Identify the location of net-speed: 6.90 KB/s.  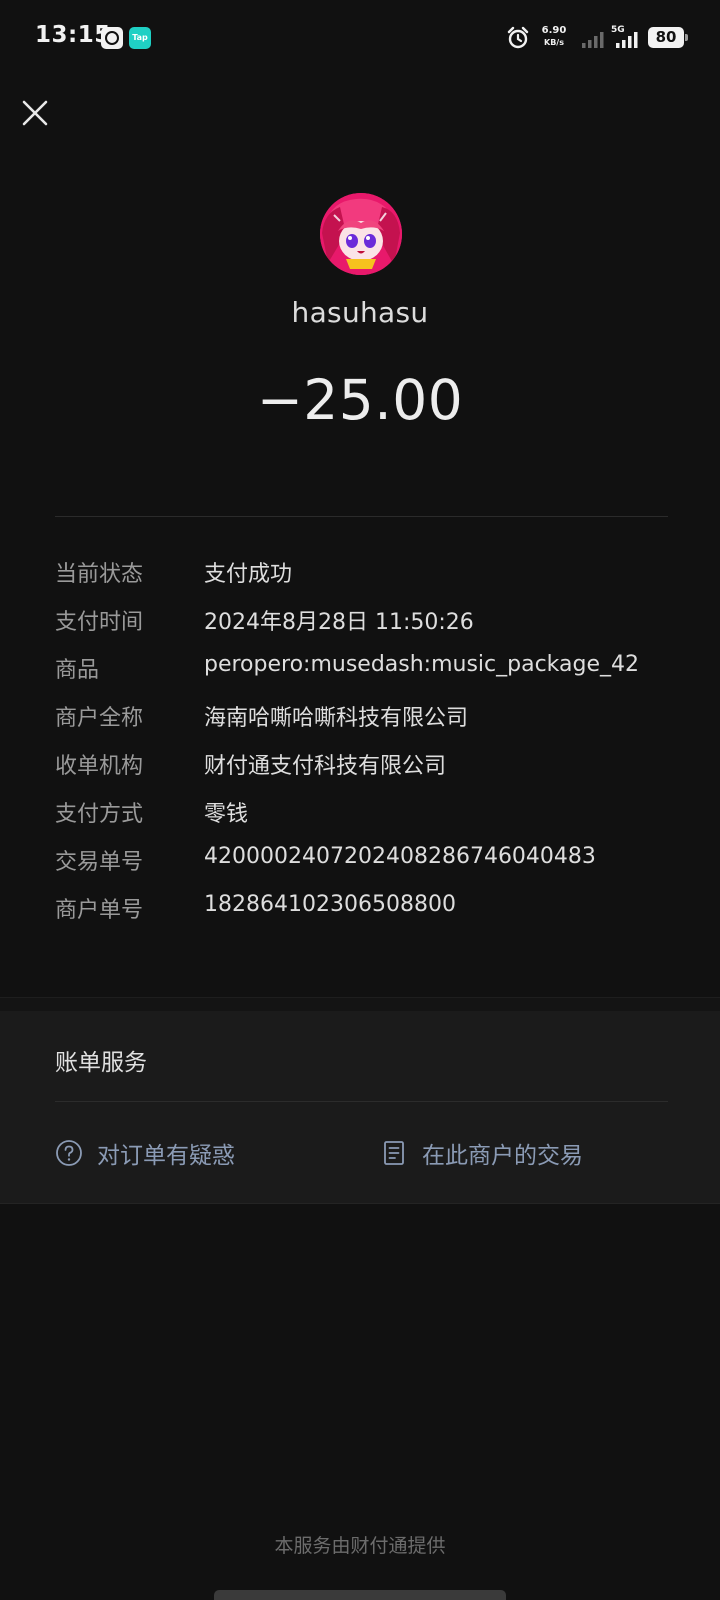
(554, 37).